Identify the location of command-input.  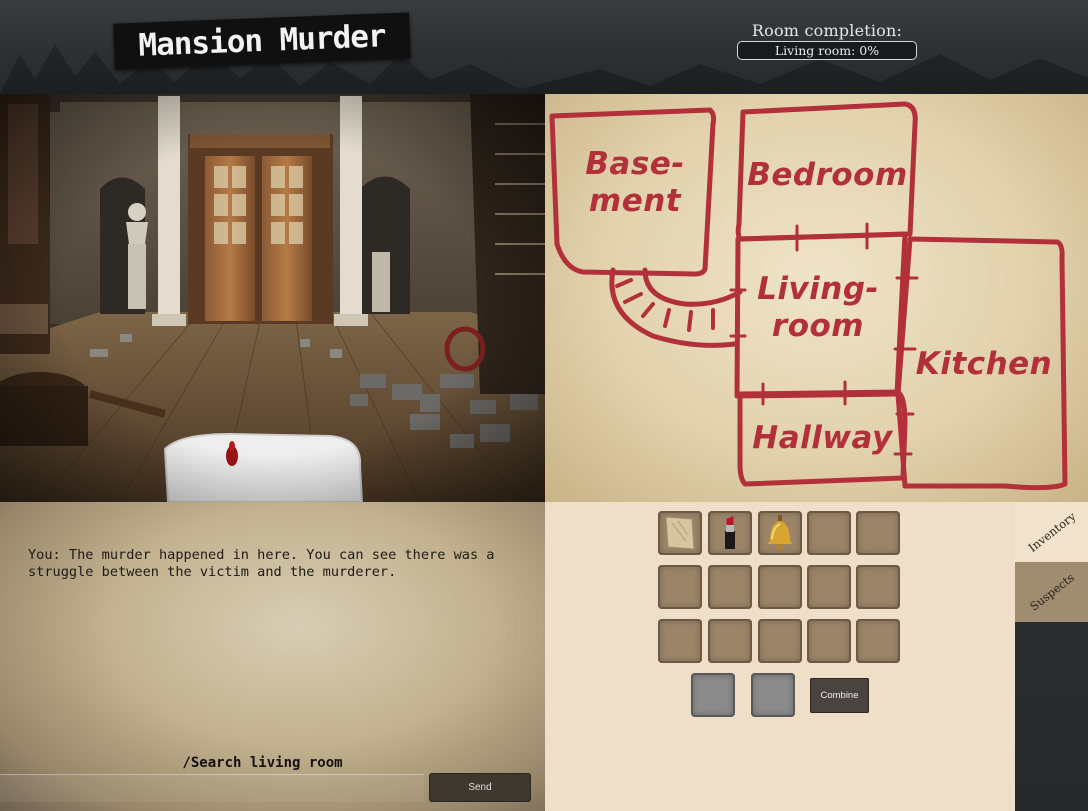
(212, 788).